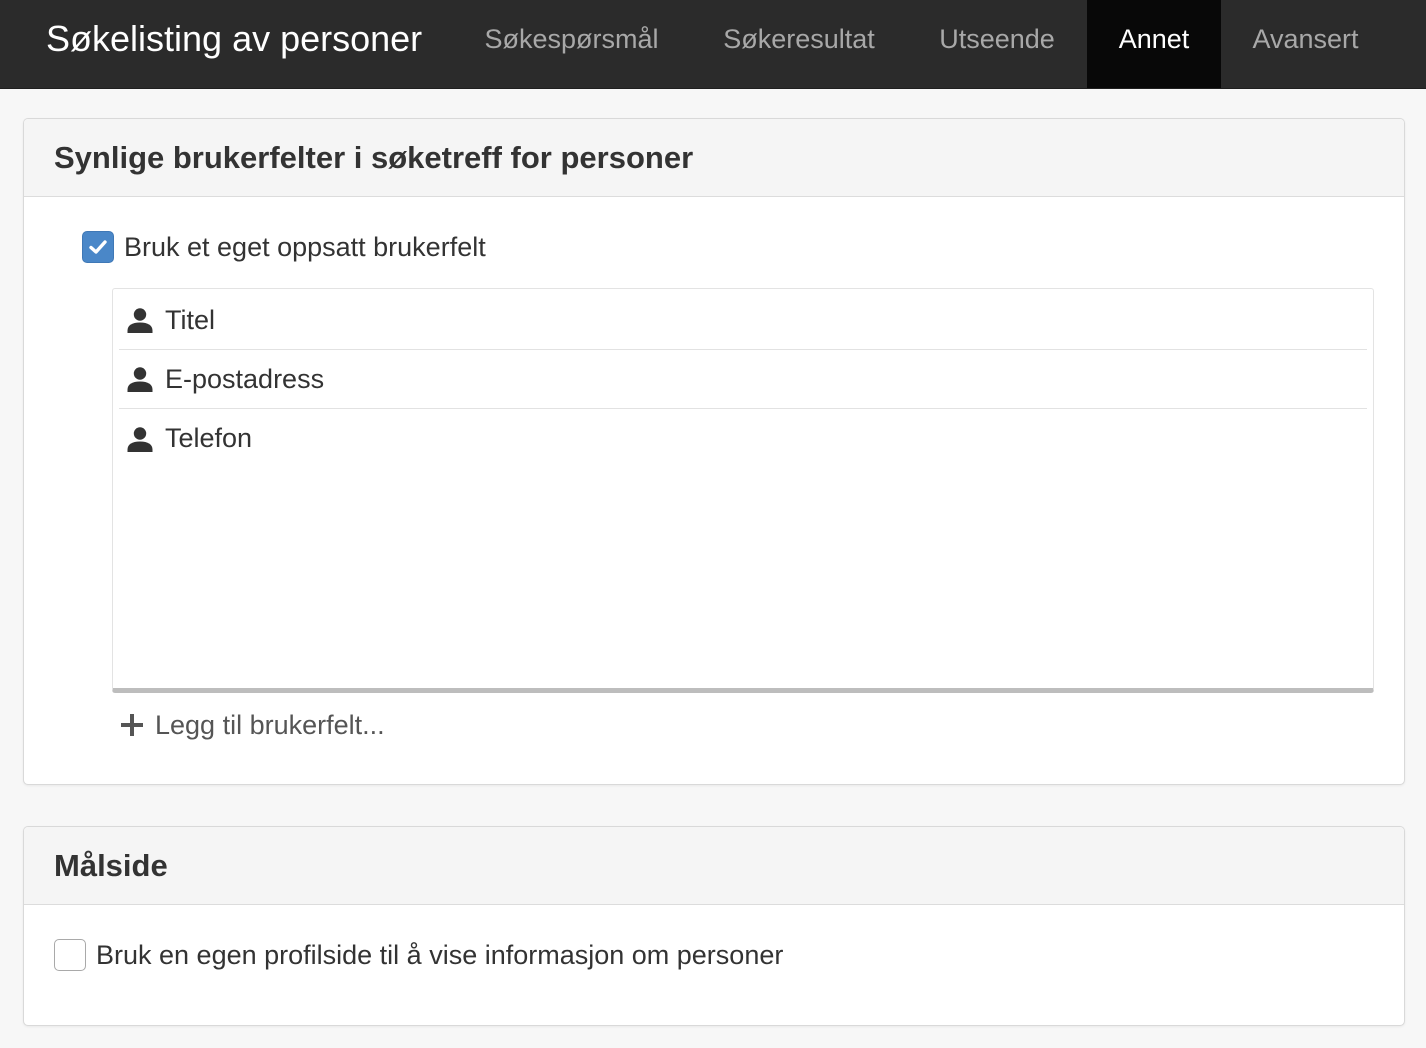 This screenshot has height=1048, width=1426. Describe the element at coordinates (571, 44) in the screenshot. I see `tab-search-questions: Søkespørsmål` at that location.